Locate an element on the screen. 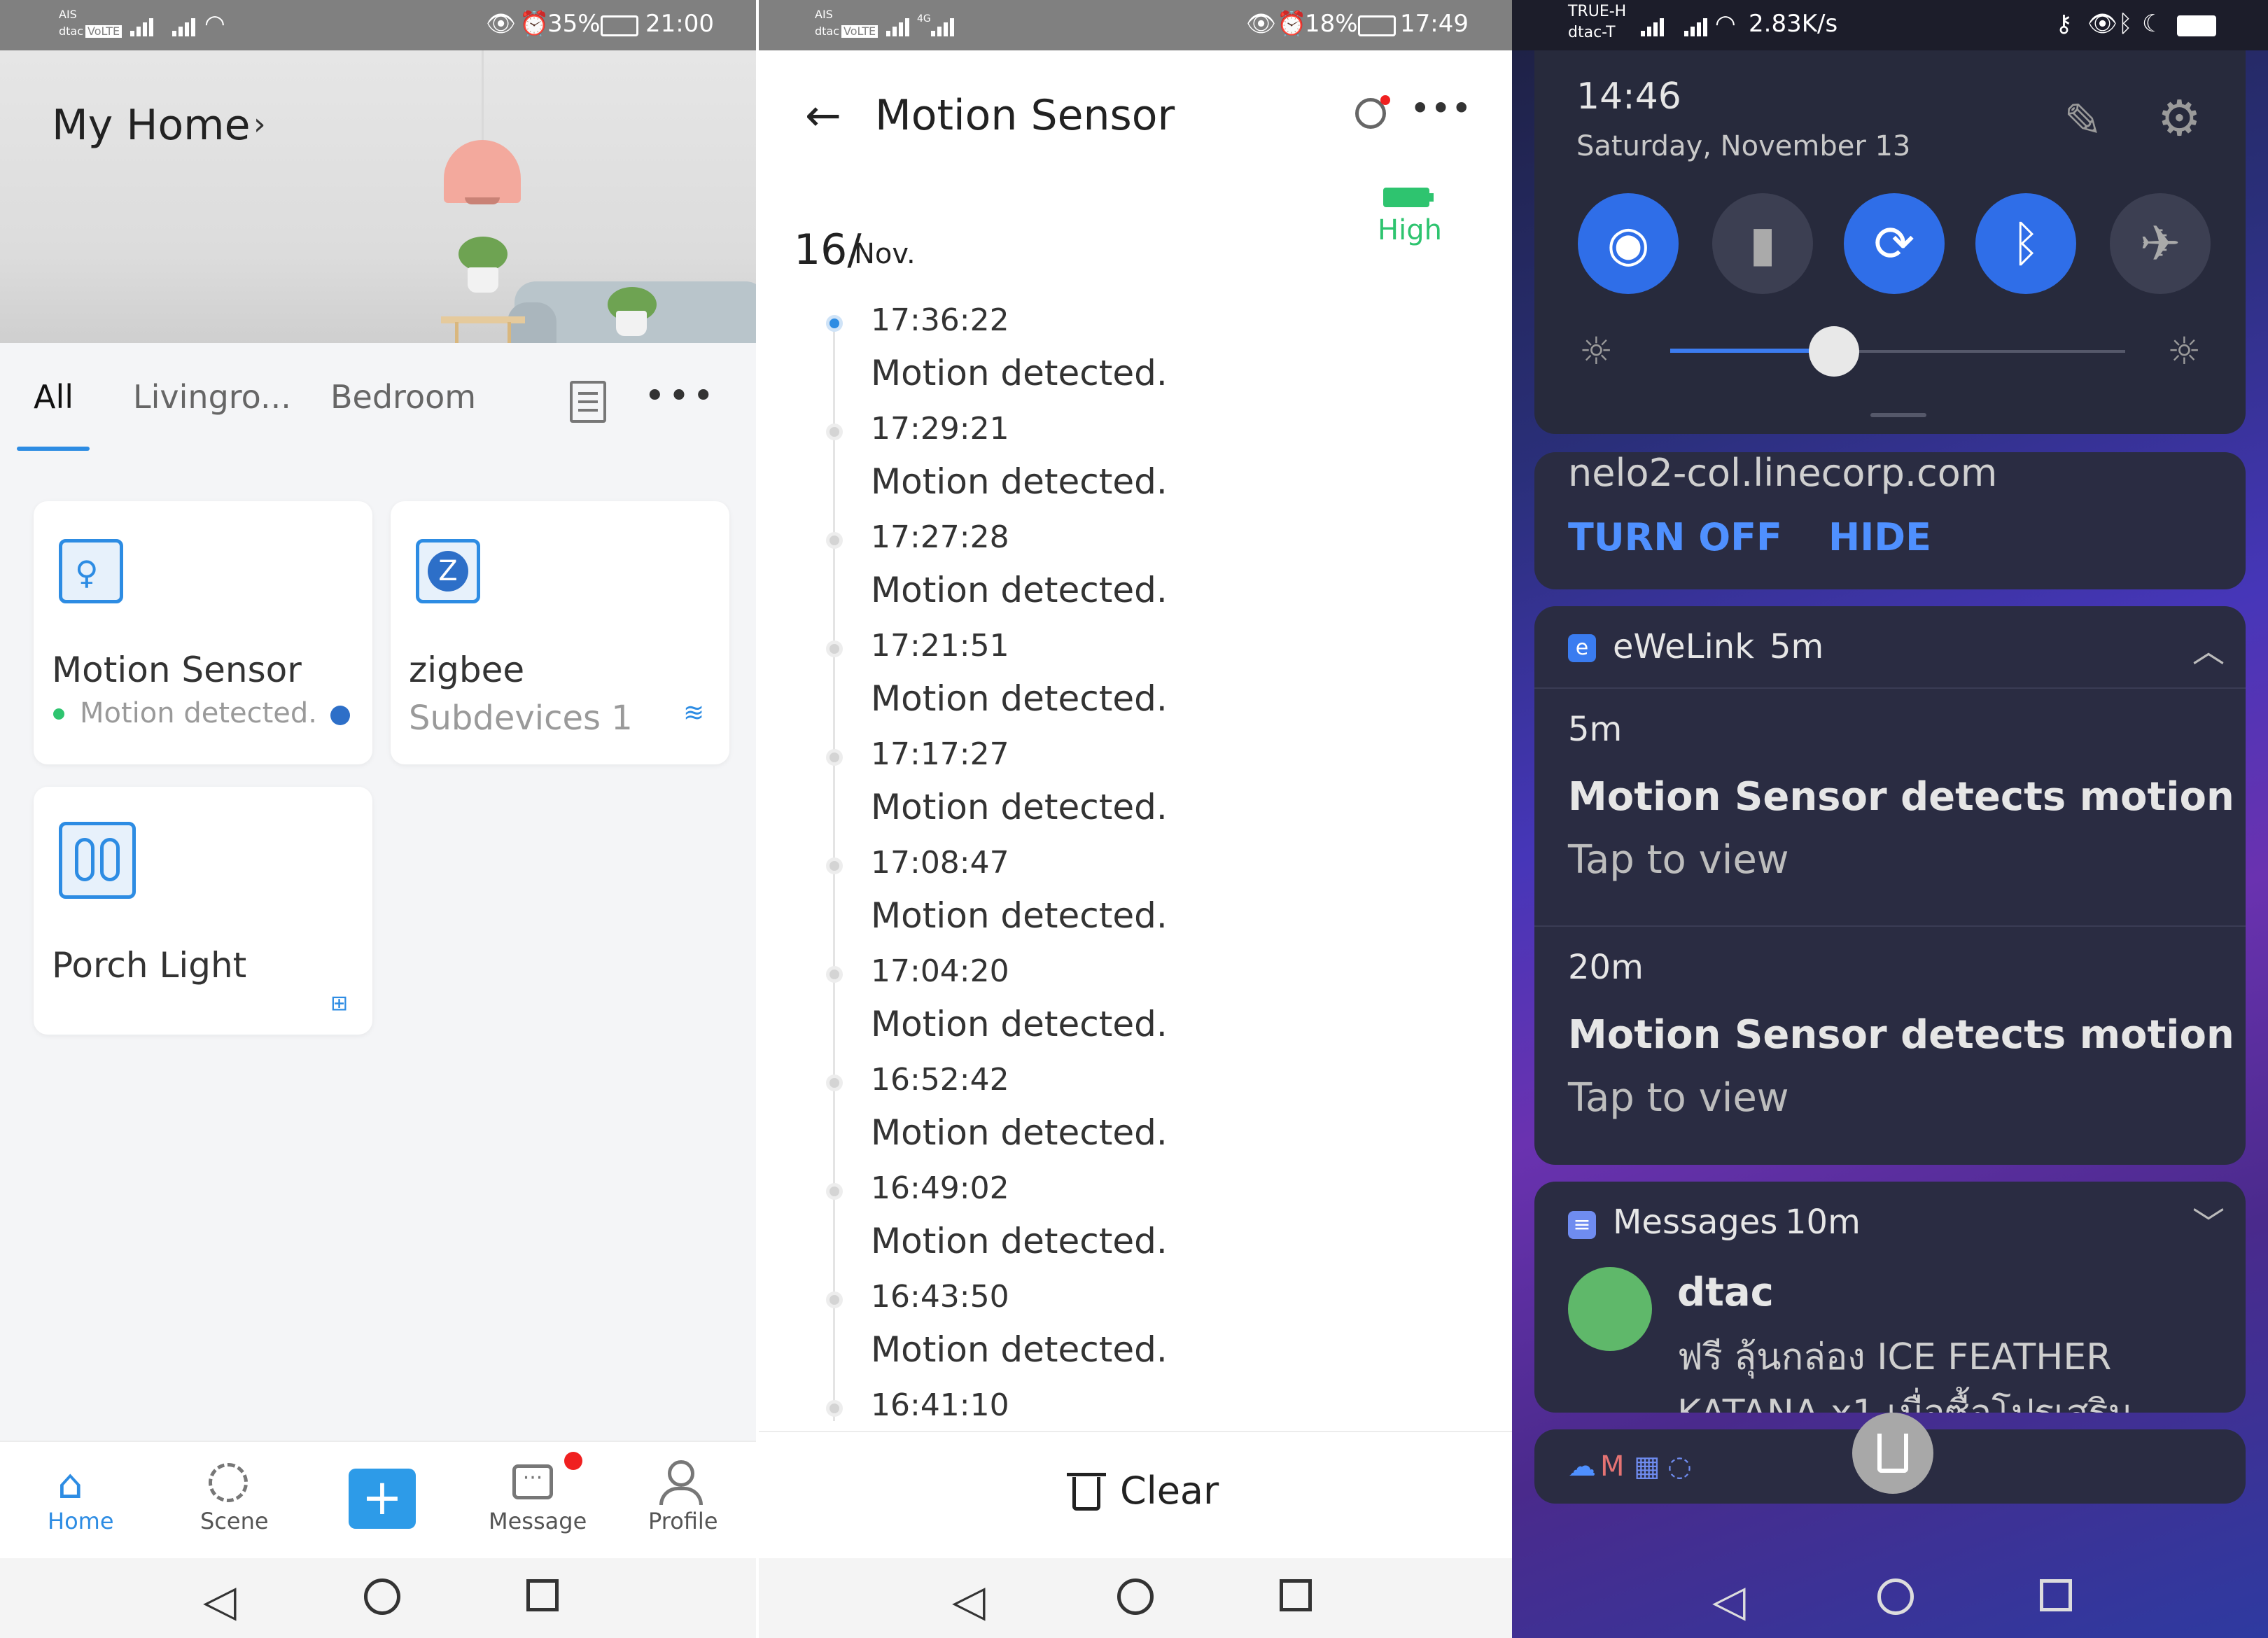 The width and height of the screenshot is (2268, 1638). message-icon: ··· is located at coordinates (532, 1481).